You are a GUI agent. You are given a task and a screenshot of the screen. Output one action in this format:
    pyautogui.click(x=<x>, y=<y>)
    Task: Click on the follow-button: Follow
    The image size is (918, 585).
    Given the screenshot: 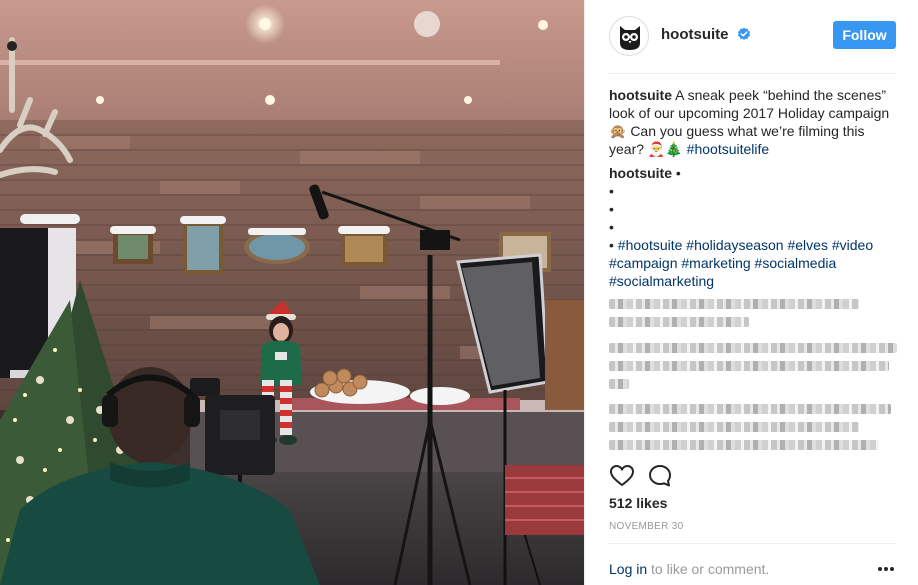 What is the action you would take?
    pyautogui.click(x=864, y=35)
    